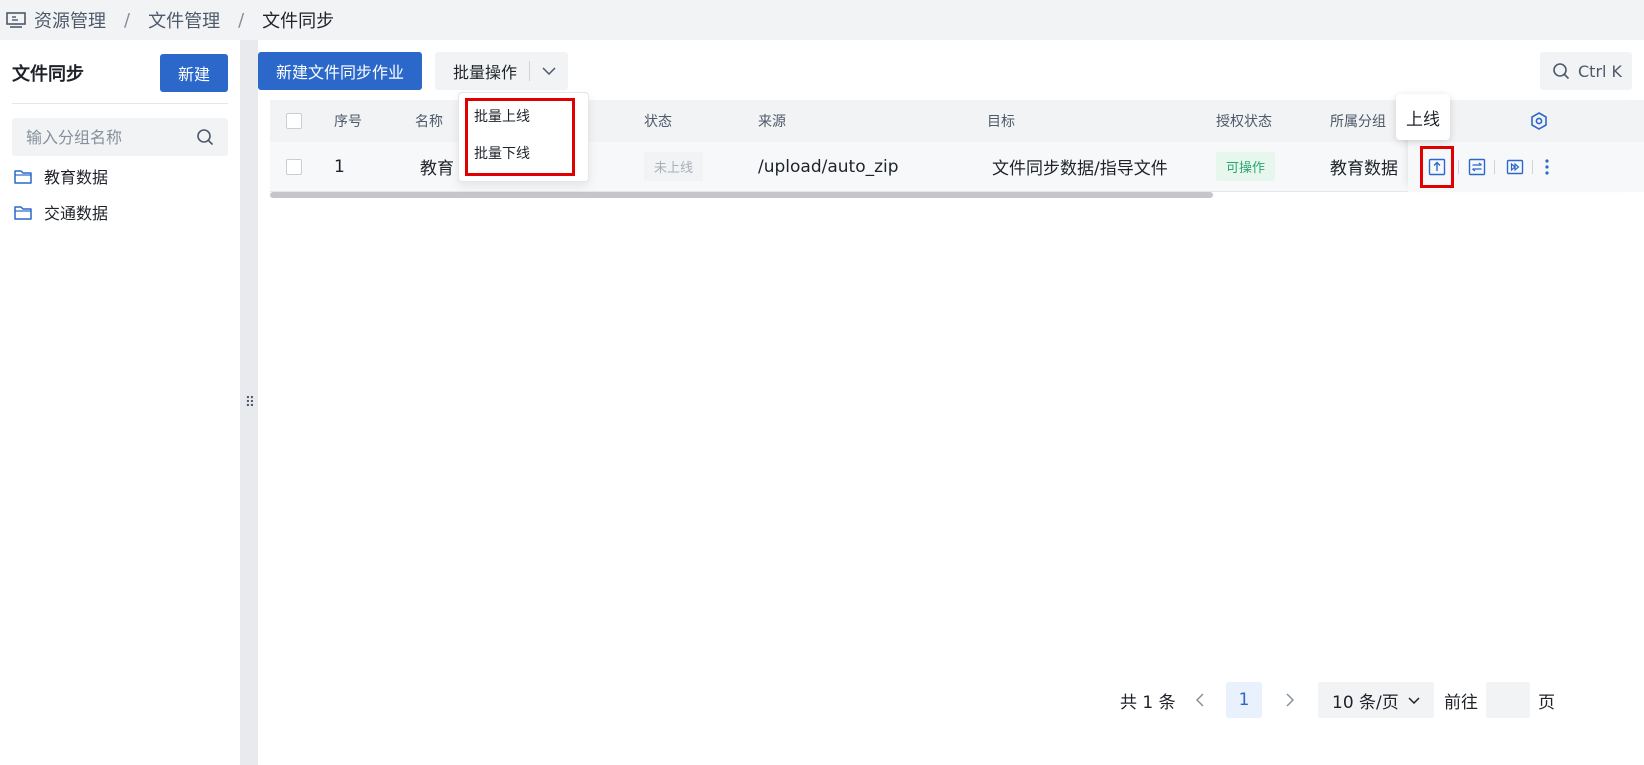  Describe the element at coordinates (658, 122) in the screenshot. I see `column-header-status: 状态` at that location.